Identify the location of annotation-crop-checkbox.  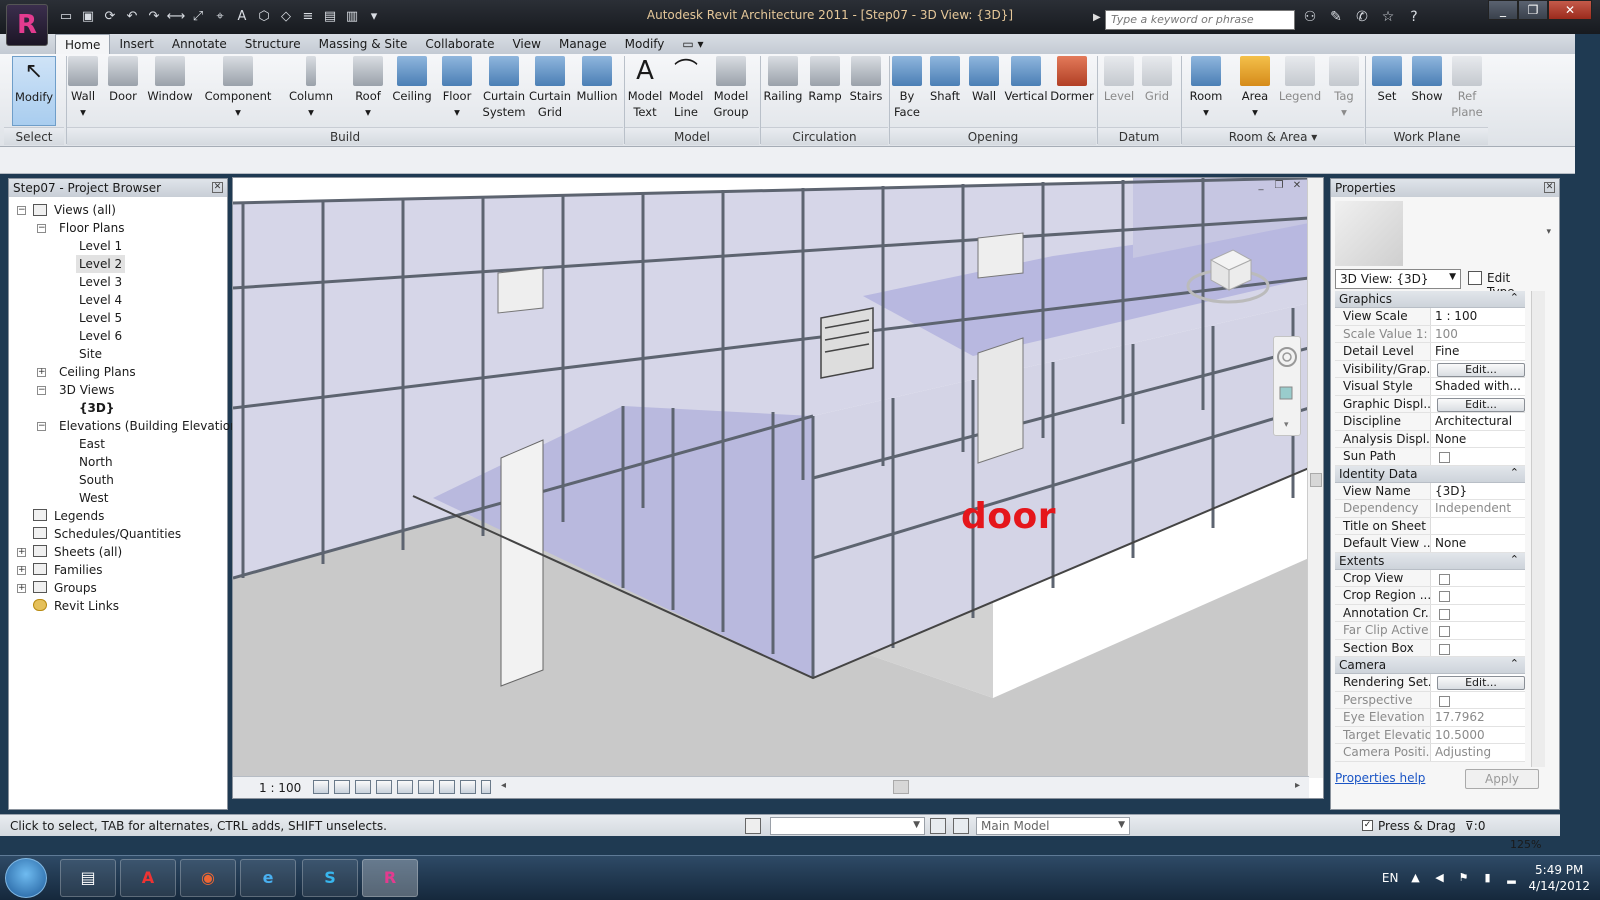
(1444, 614).